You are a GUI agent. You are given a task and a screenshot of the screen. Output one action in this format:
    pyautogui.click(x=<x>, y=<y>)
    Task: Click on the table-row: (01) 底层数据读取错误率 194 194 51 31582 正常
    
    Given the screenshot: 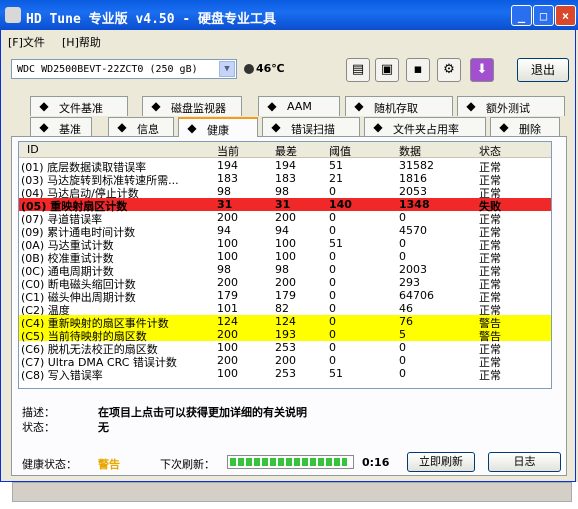 What is the action you would take?
    pyautogui.click(x=285, y=166)
    